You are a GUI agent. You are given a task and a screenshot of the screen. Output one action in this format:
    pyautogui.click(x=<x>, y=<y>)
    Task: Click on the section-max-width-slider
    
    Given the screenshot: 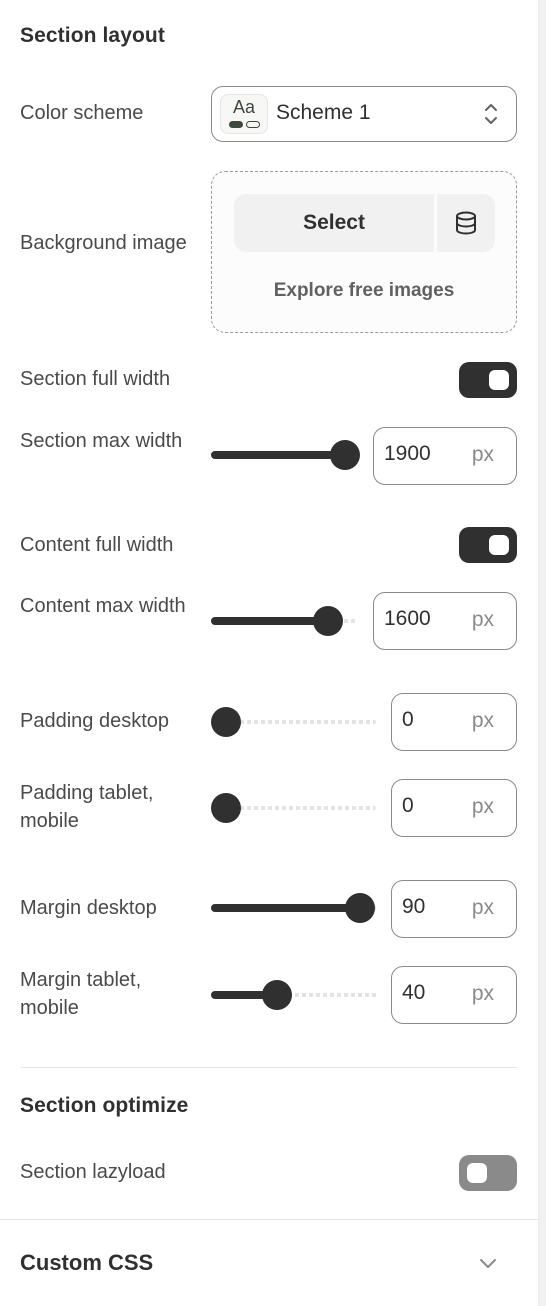 What is the action you would take?
    pyautogui.click(x=285, y=455)
    